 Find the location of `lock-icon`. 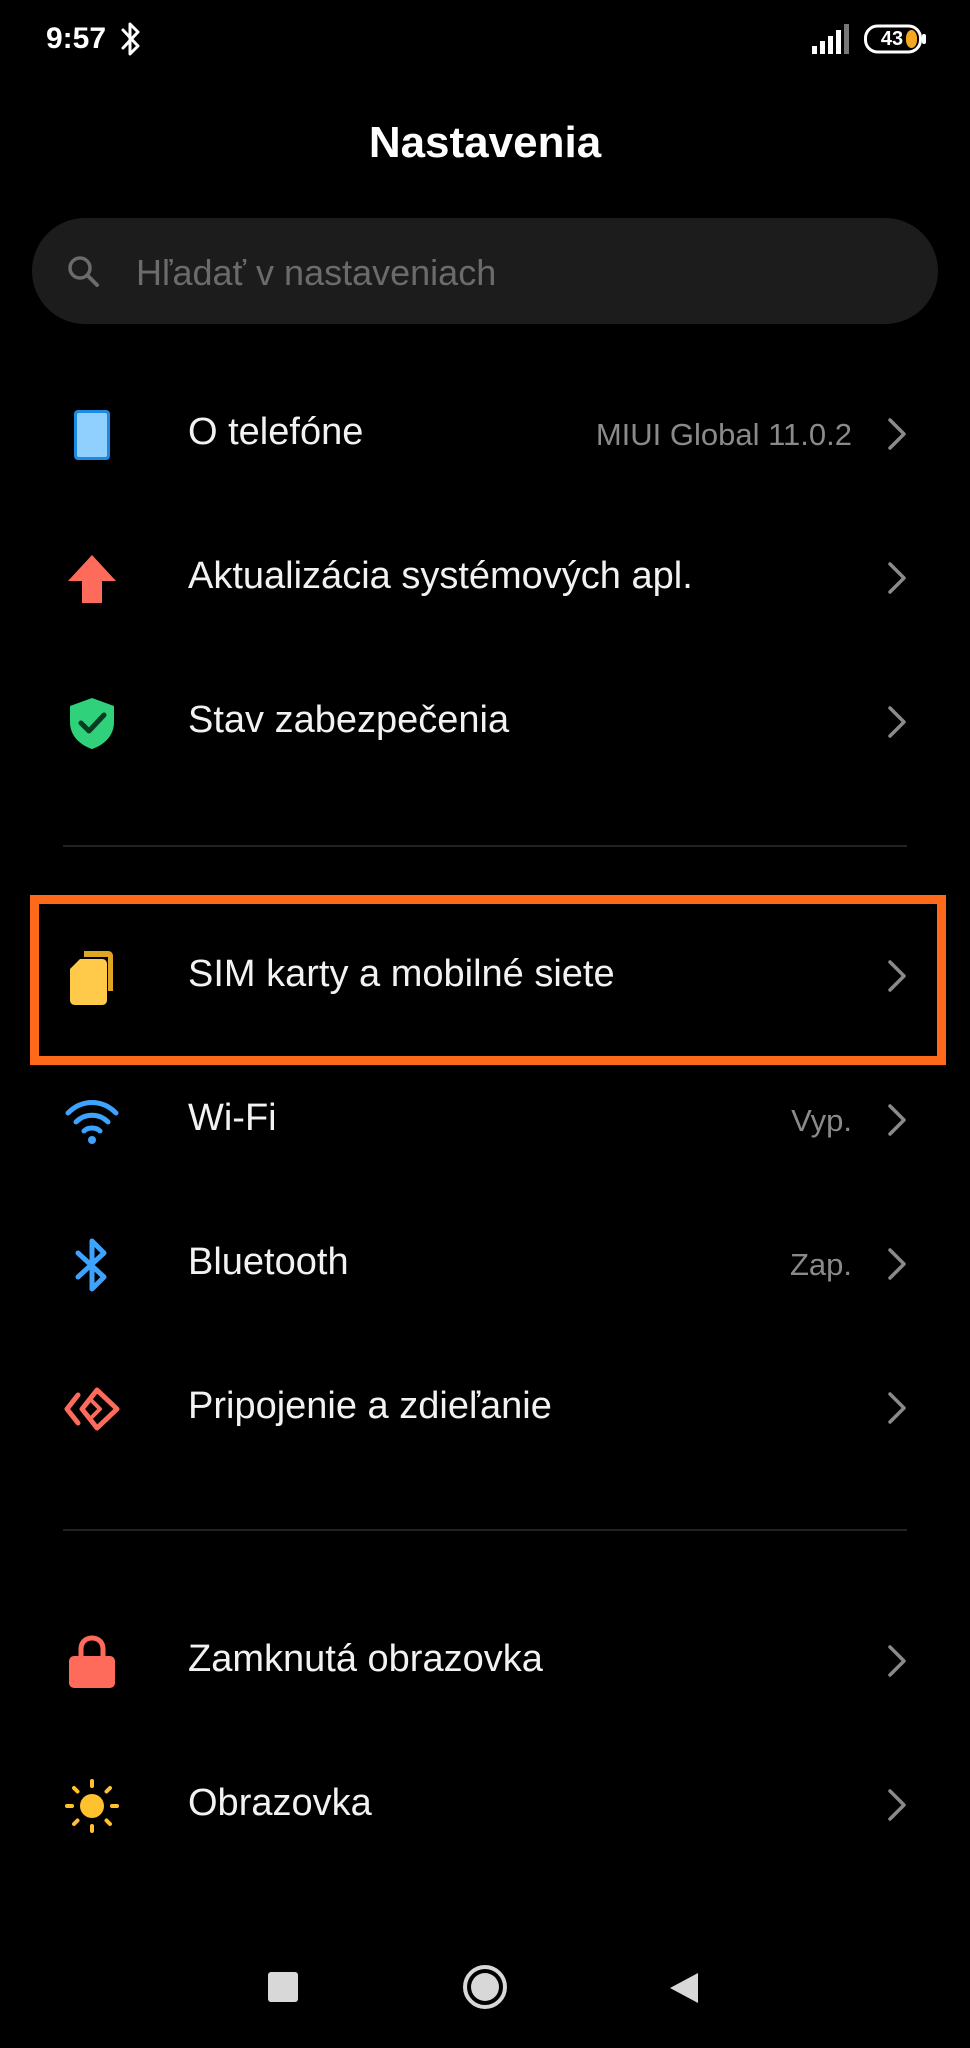

lock-icon is located at coordinates (92, 1661).